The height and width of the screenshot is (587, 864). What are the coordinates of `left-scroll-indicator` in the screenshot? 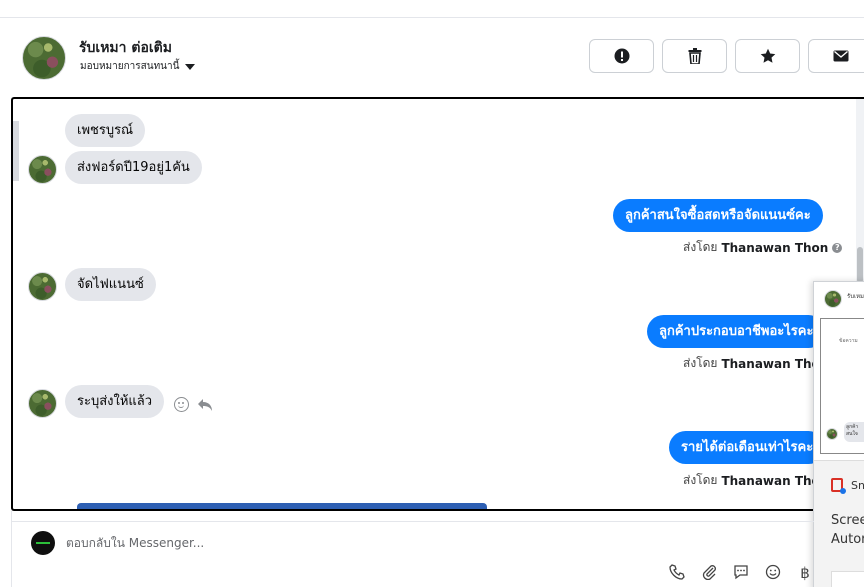 It's located at (16, 151).